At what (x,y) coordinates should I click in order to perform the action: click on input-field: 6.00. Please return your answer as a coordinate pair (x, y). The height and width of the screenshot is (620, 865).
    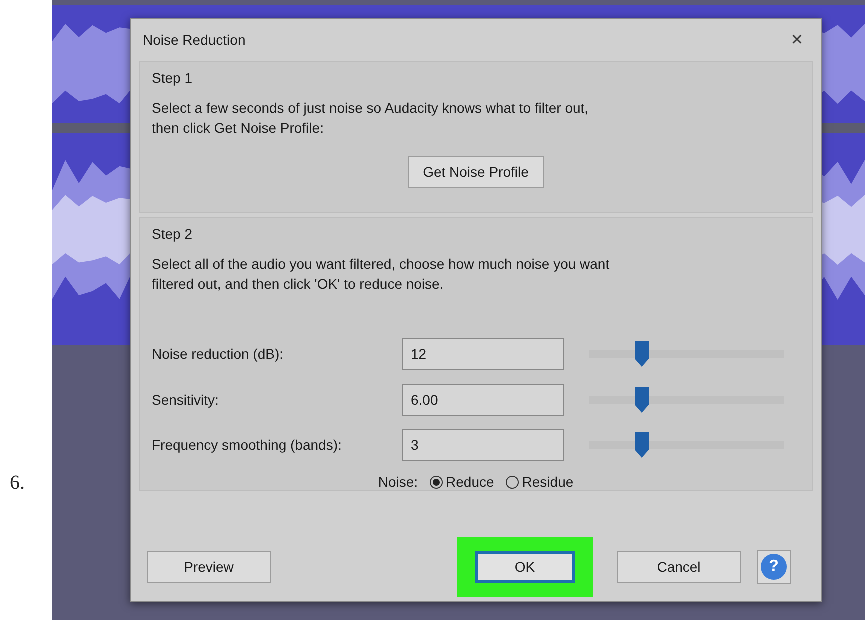
    Looking at the image, I should click on (483, 400).